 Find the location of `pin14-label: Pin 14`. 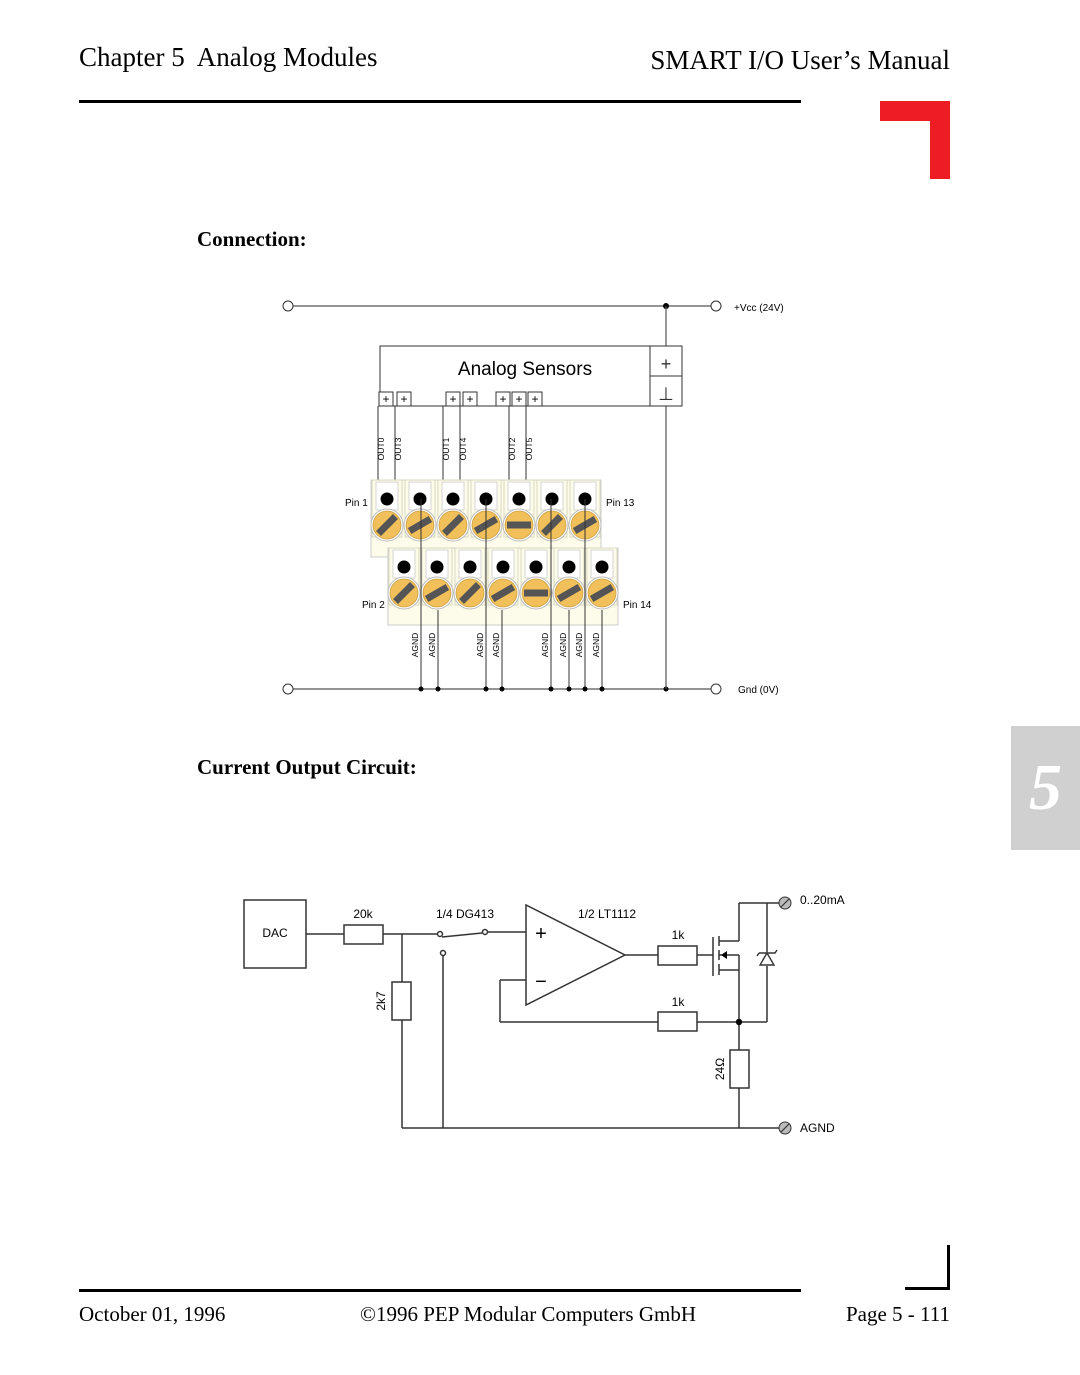

pin14-label: Pin 14 is located at coordinates (637, 605).